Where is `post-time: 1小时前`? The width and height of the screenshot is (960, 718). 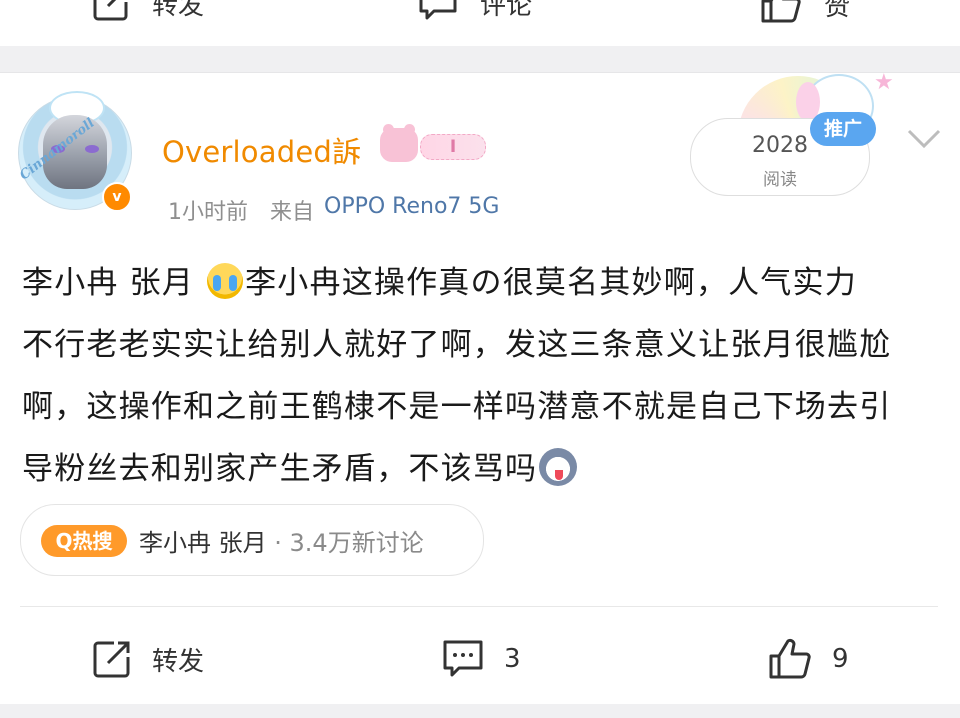 post-time: 1小时前 is located at coordinates (208, 212).